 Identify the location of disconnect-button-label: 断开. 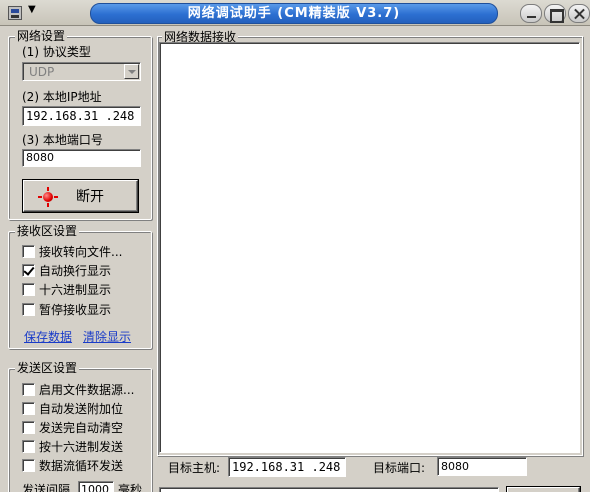
(90, 197).